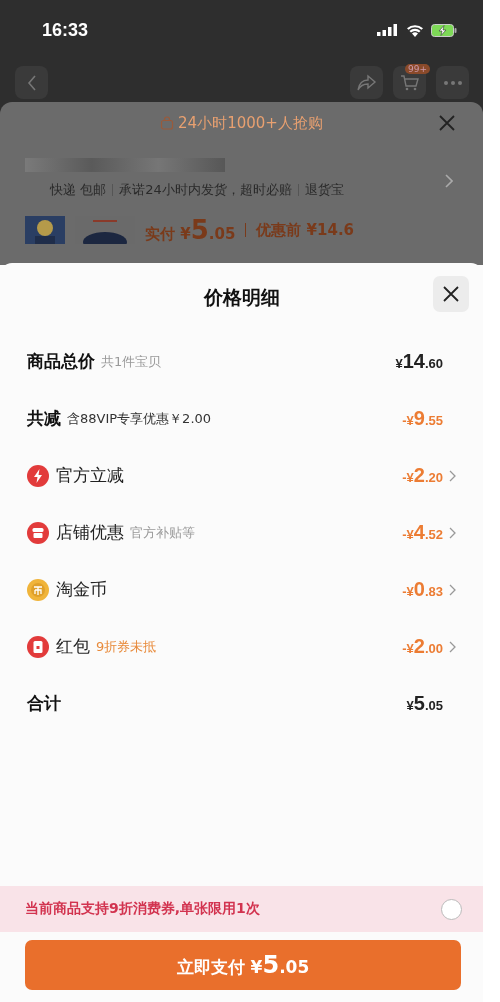 Image resolution: width=500 pixels, height=1002 pixels. What do you see at coordinates (38, 532) in the screenshot?
I see `shop-icon` at bounding box center [38, 532].